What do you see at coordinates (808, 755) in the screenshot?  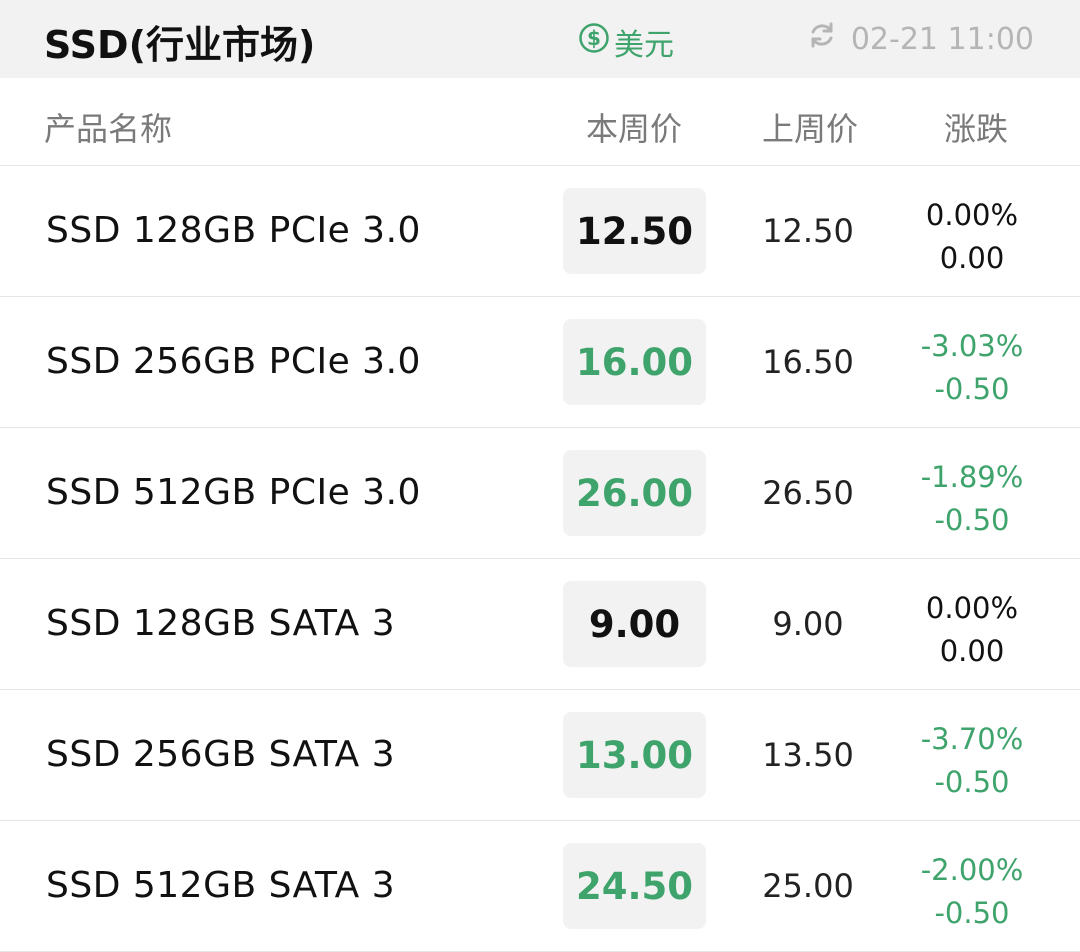 I see `previous-price: 13.50` at bounding box center [808, 755].